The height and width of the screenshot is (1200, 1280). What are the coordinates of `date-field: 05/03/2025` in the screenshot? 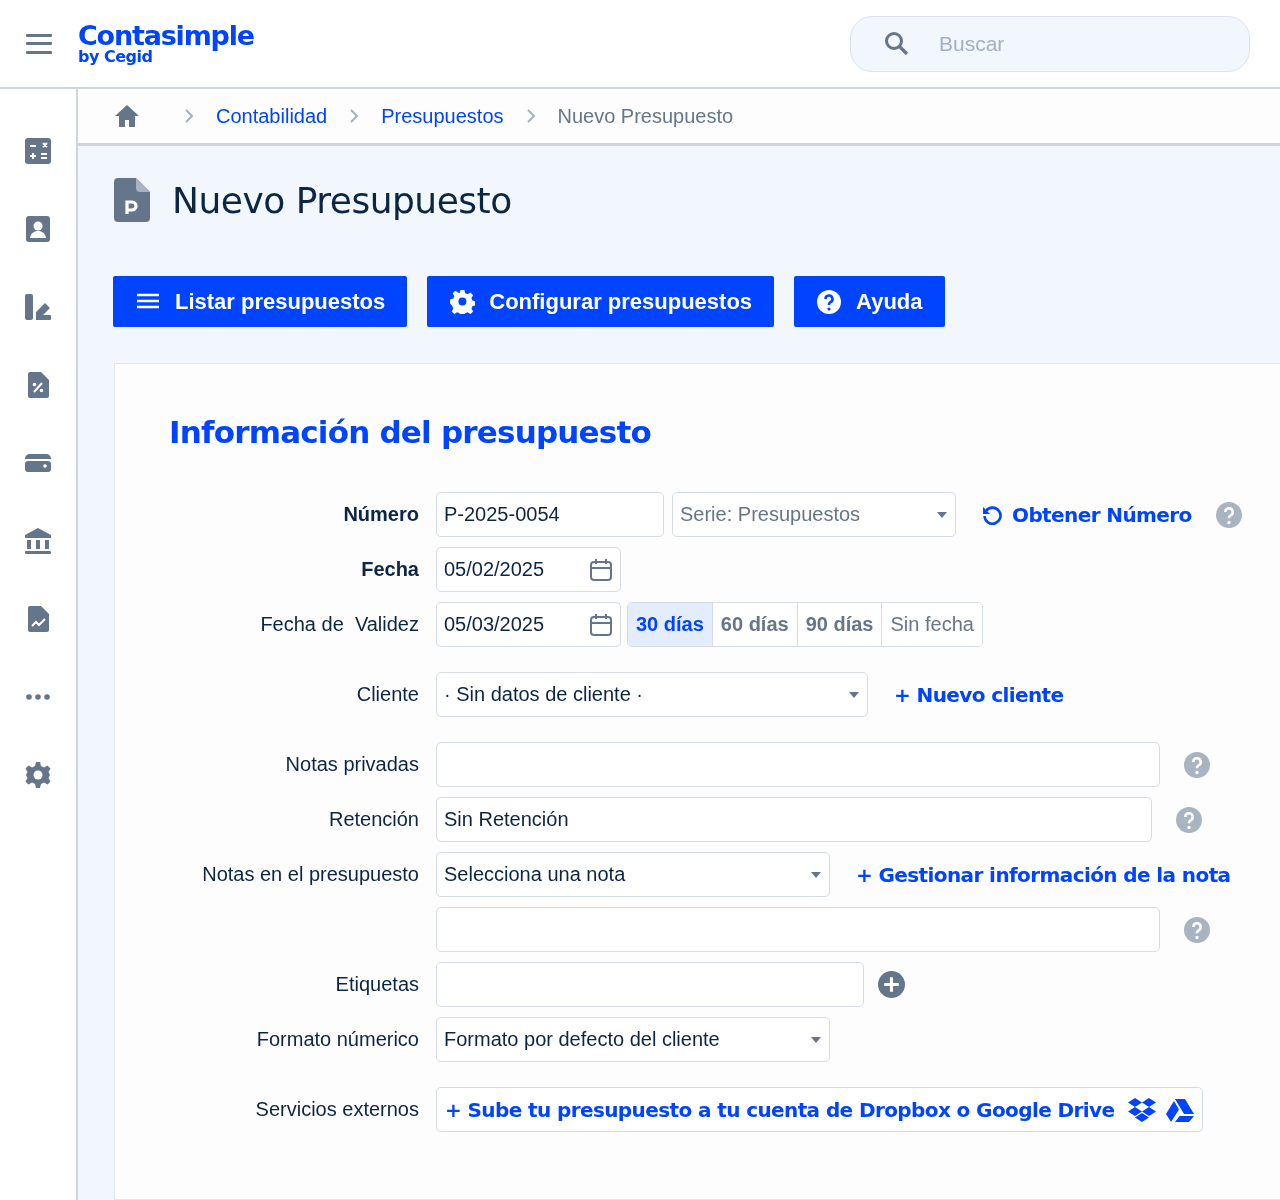 It's located at (528, 624).